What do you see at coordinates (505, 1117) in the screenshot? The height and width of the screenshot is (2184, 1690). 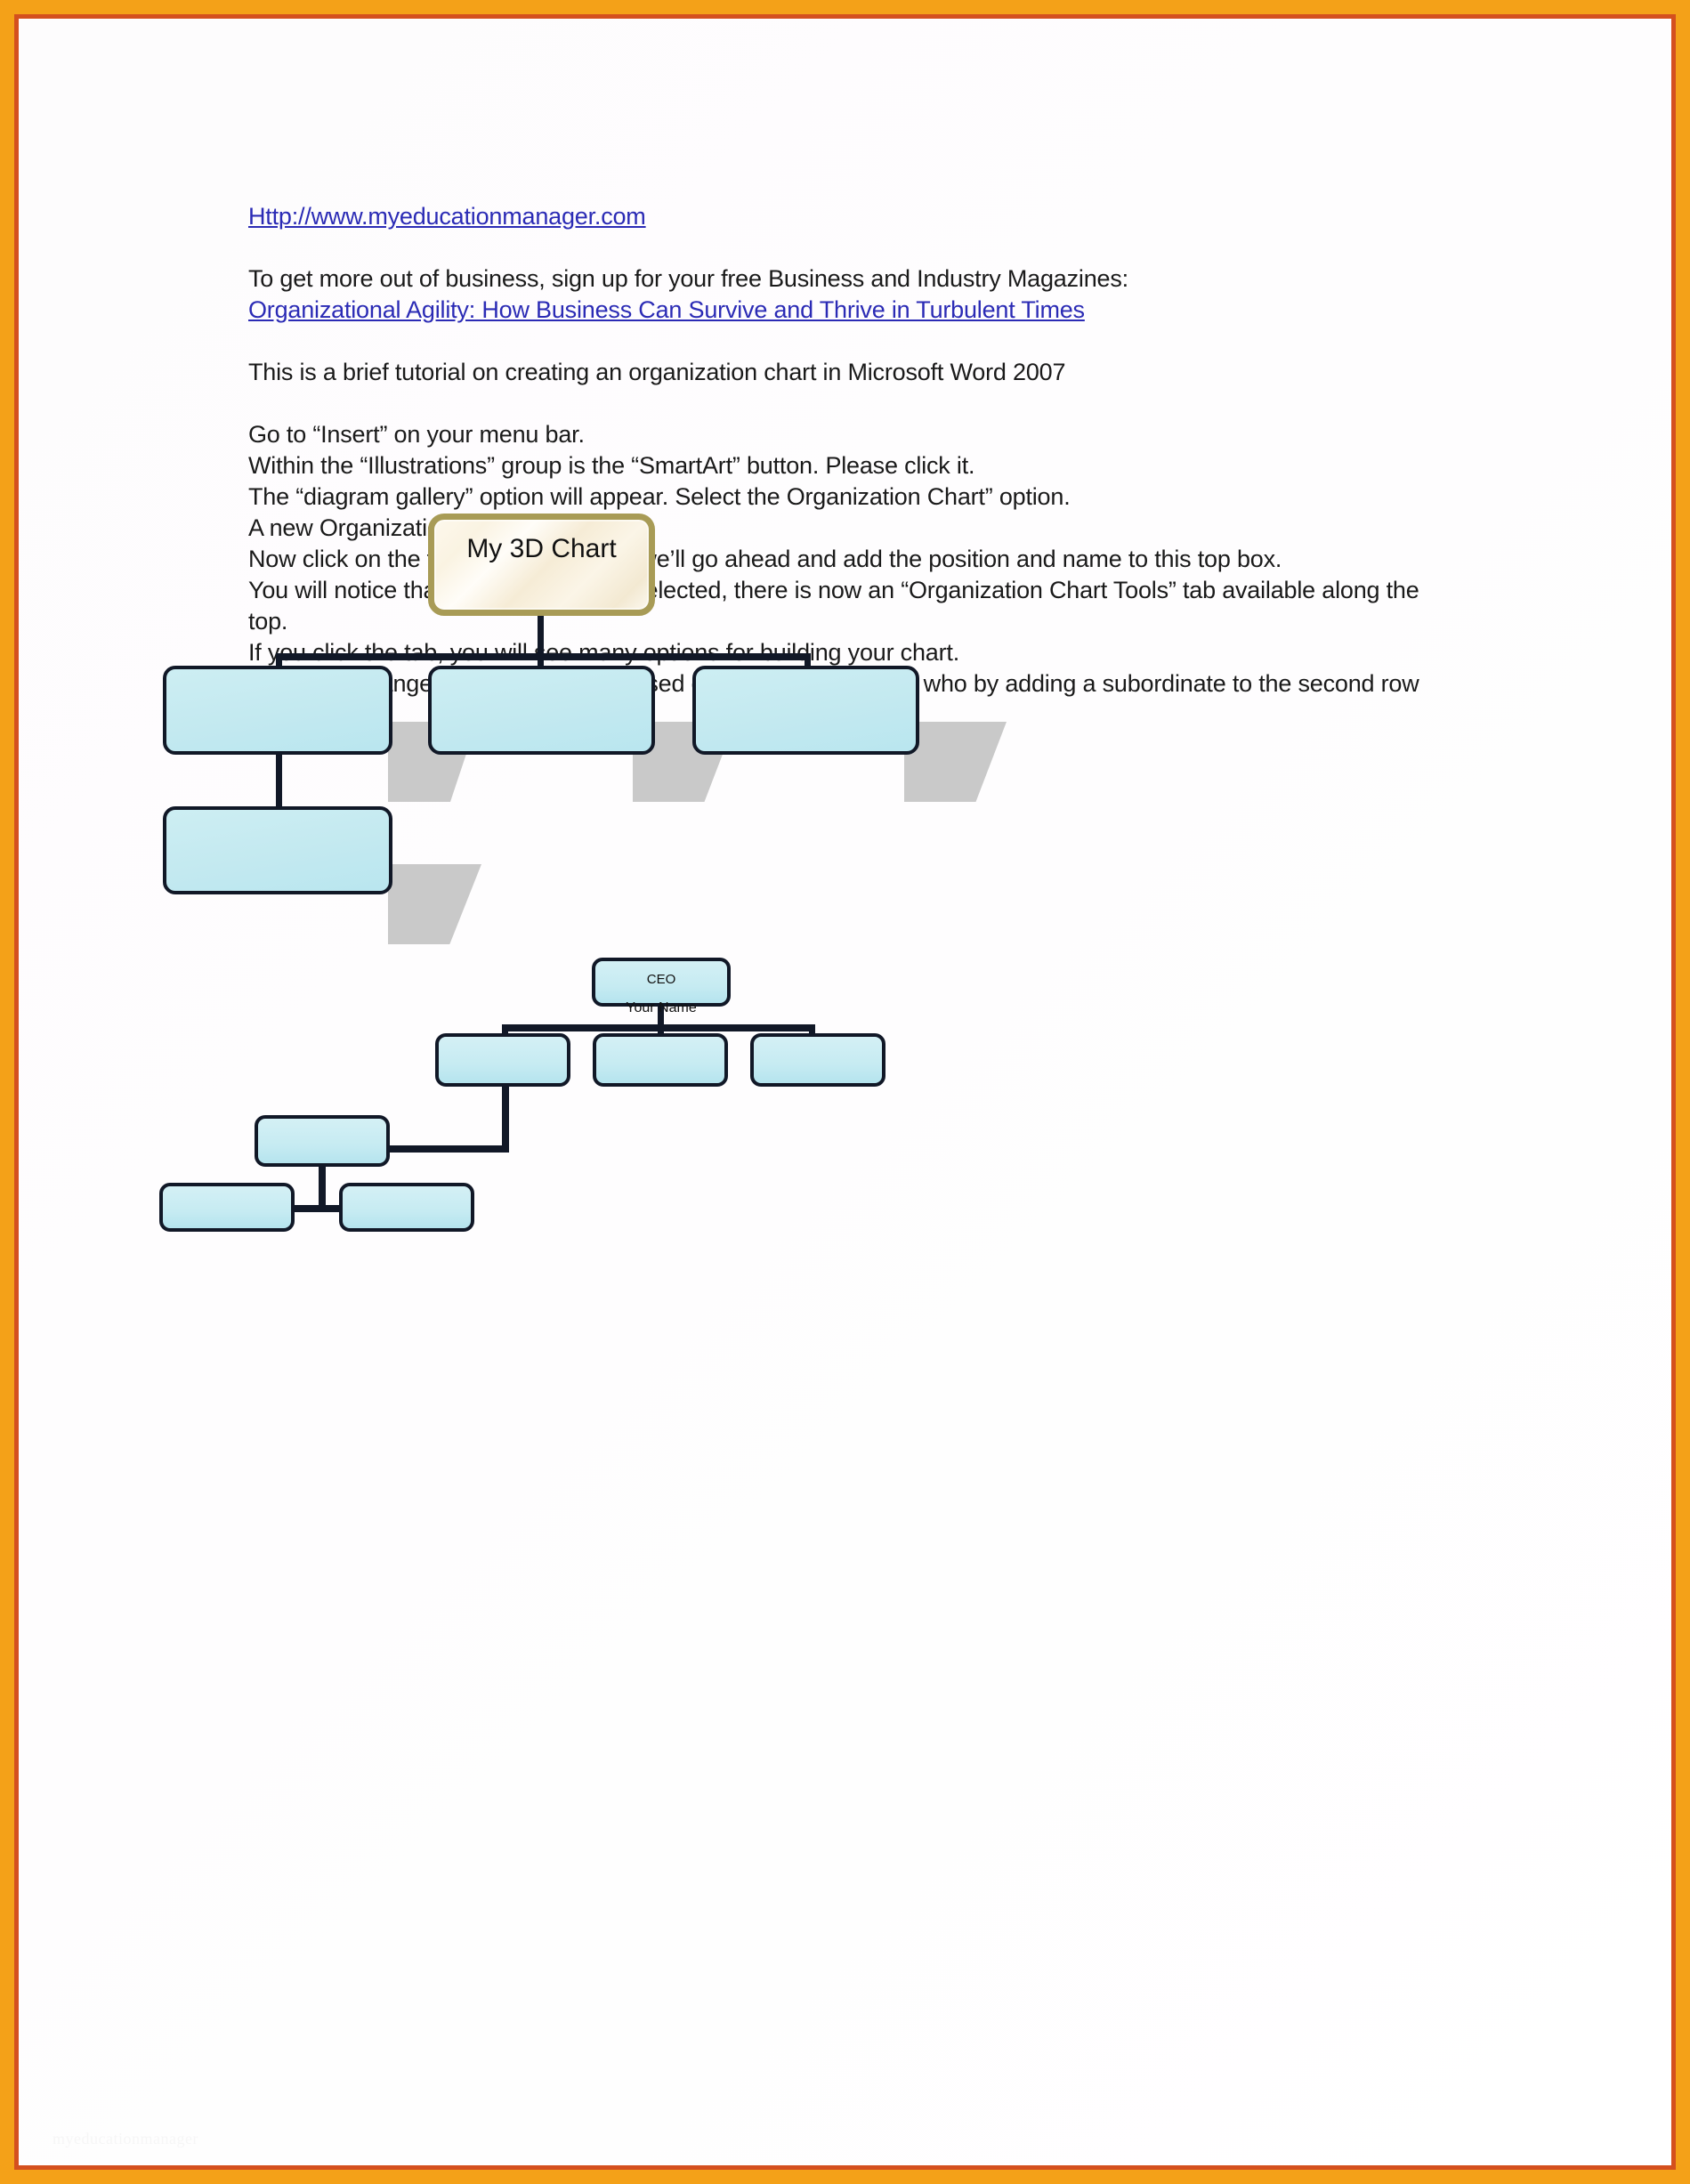 I see `c2-connector-hanging-vert` at bounding box center [505, 1117].